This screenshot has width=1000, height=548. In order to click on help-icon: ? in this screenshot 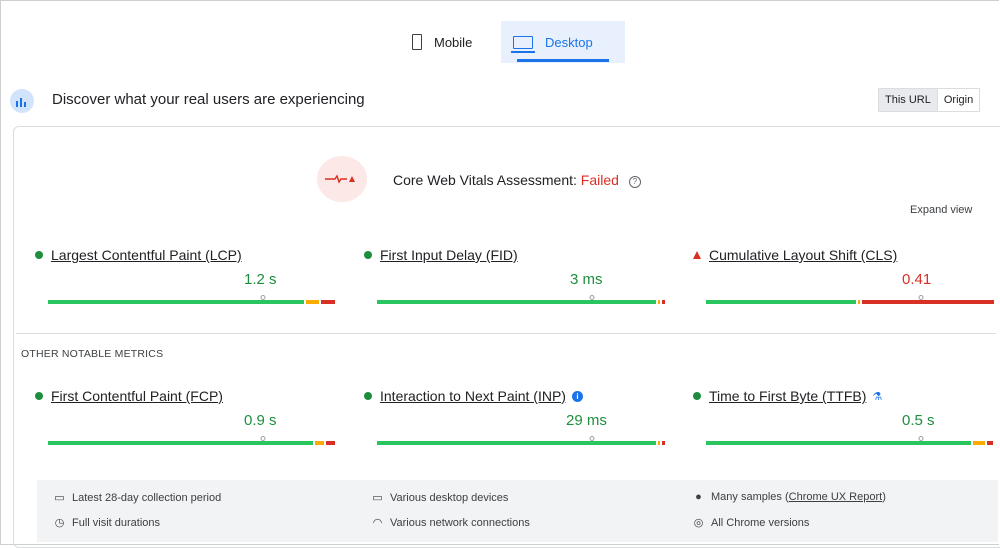, I will do `click(634, 182)`.